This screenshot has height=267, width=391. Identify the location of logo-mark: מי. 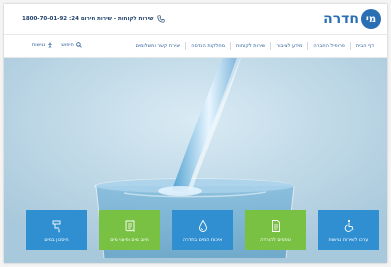
(371, 19).